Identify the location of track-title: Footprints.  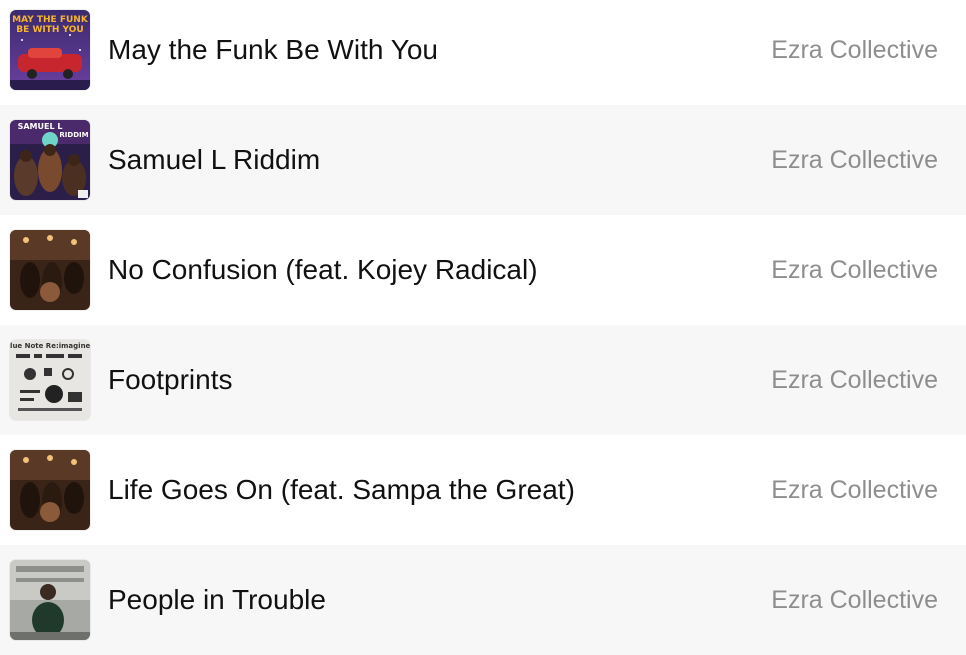
(170, 380).